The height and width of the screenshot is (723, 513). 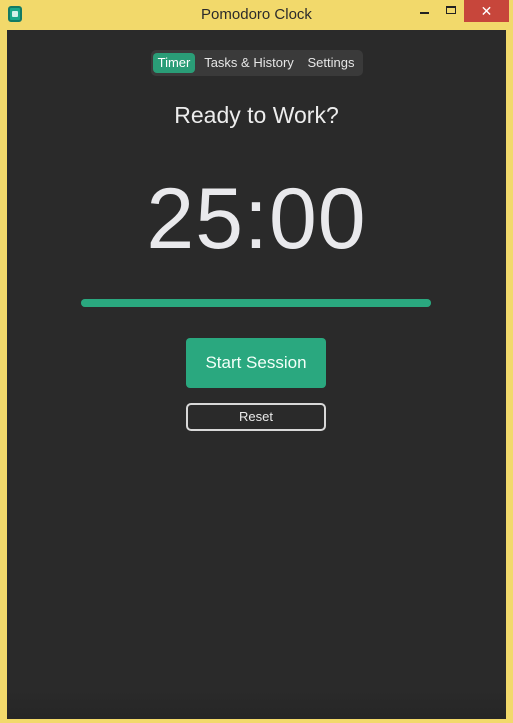 What do you see at coordinates (331, 63) in the screenshot?
I see `tab-settings: Settings` at bounding box center [331, 63].